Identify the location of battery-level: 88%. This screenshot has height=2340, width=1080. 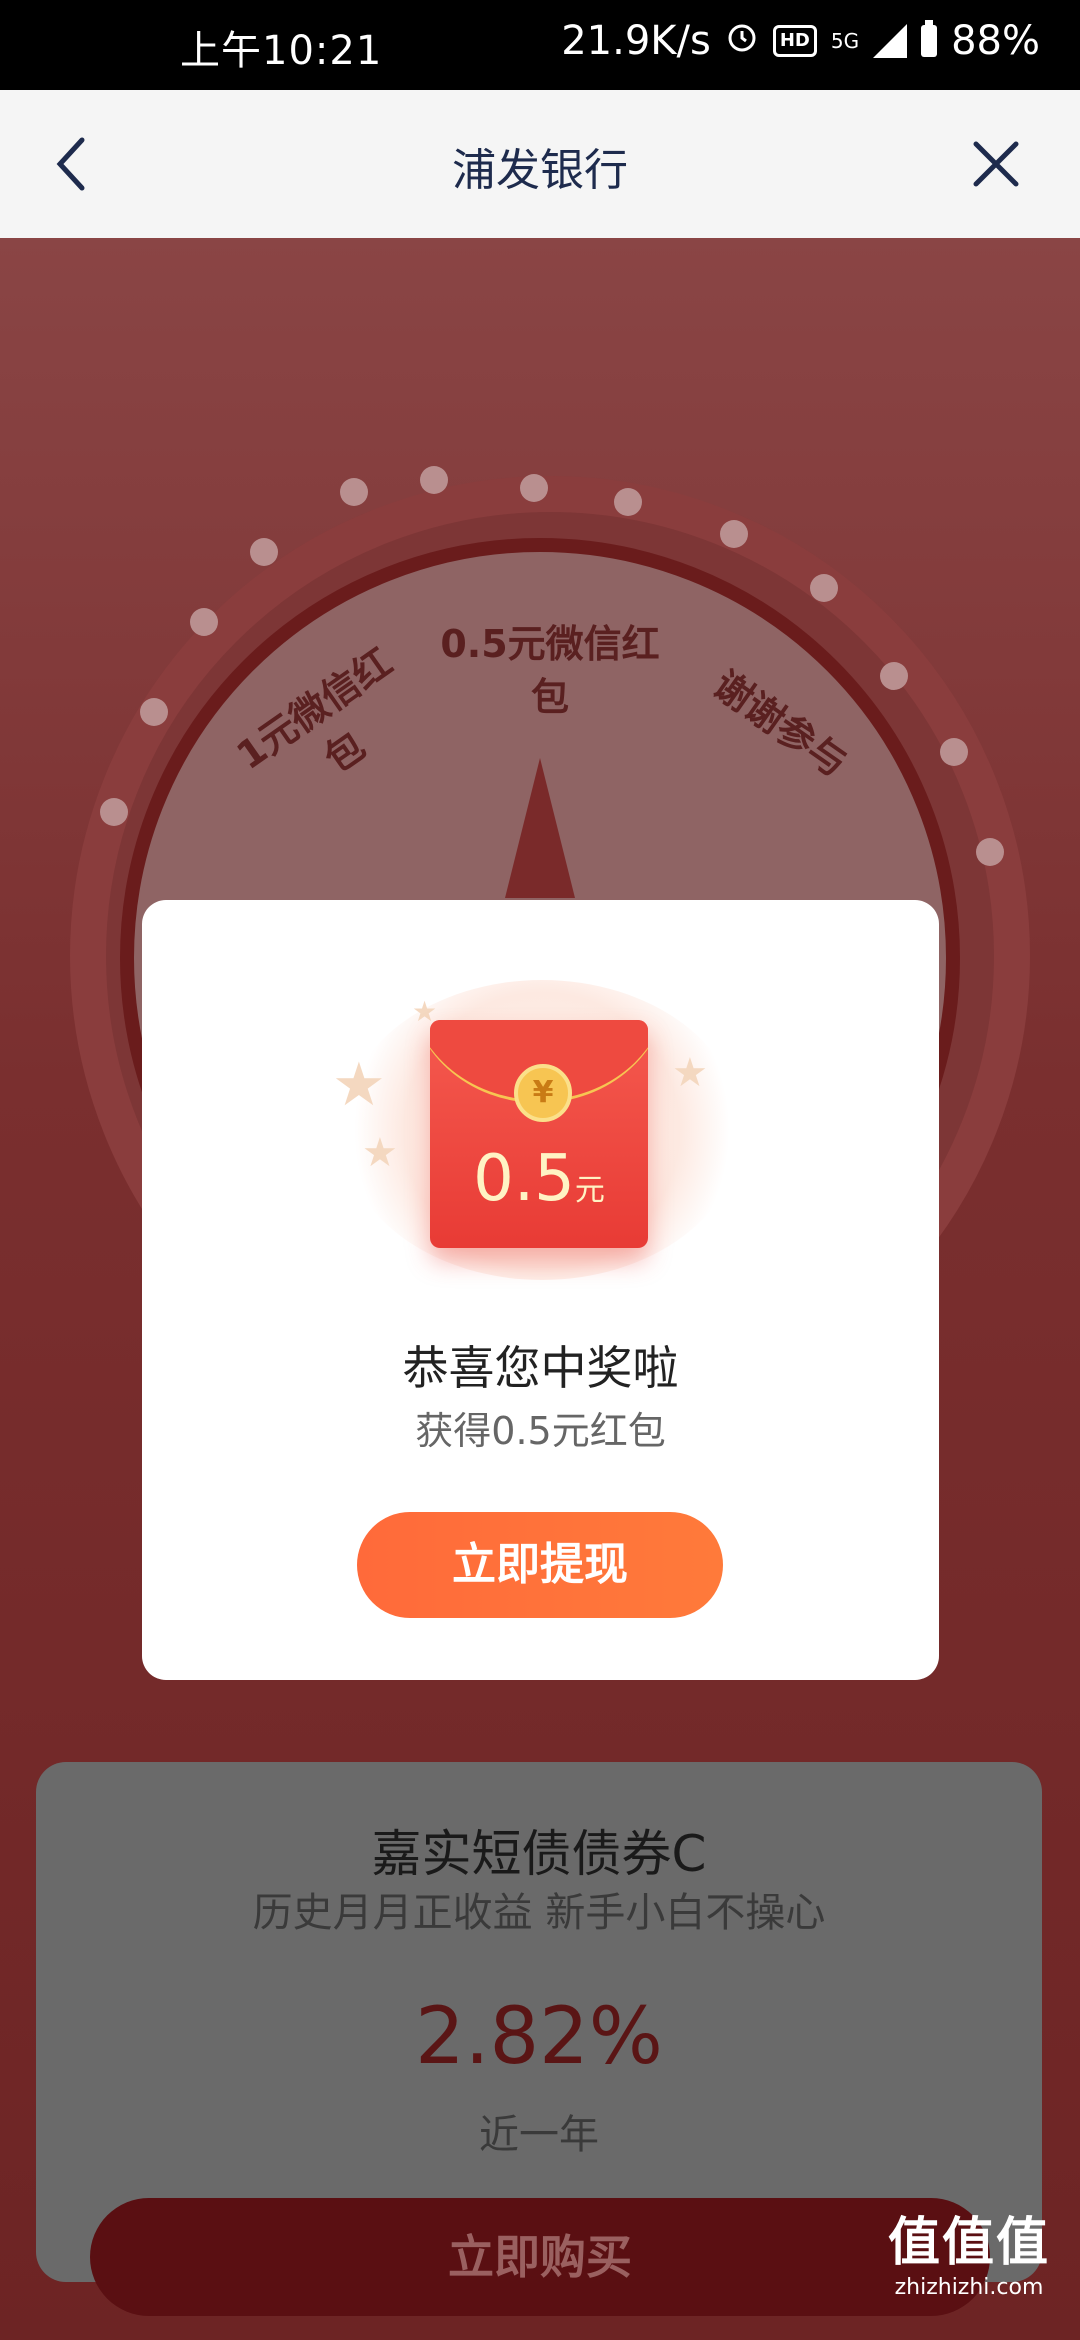
(995, 41).